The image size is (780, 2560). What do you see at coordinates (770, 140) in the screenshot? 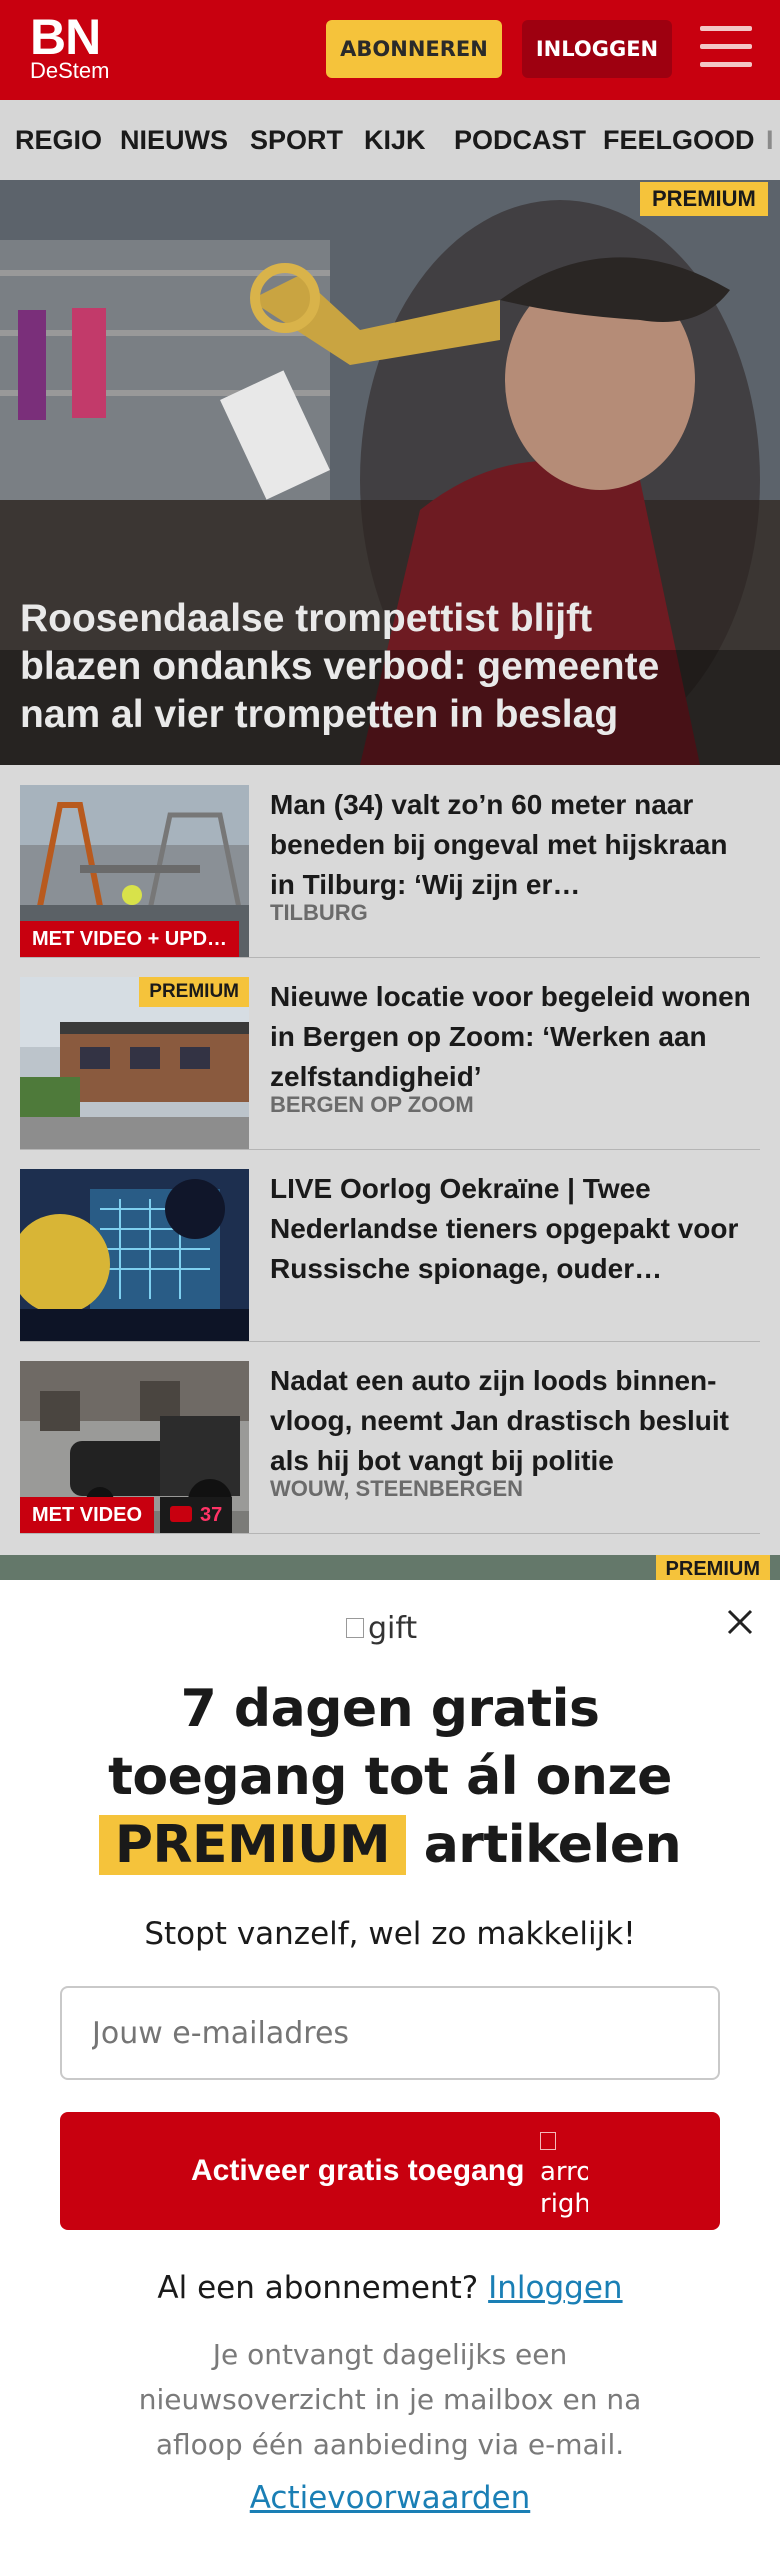
I see `nav-item-truncated: I` at bounding box center [770, 140].